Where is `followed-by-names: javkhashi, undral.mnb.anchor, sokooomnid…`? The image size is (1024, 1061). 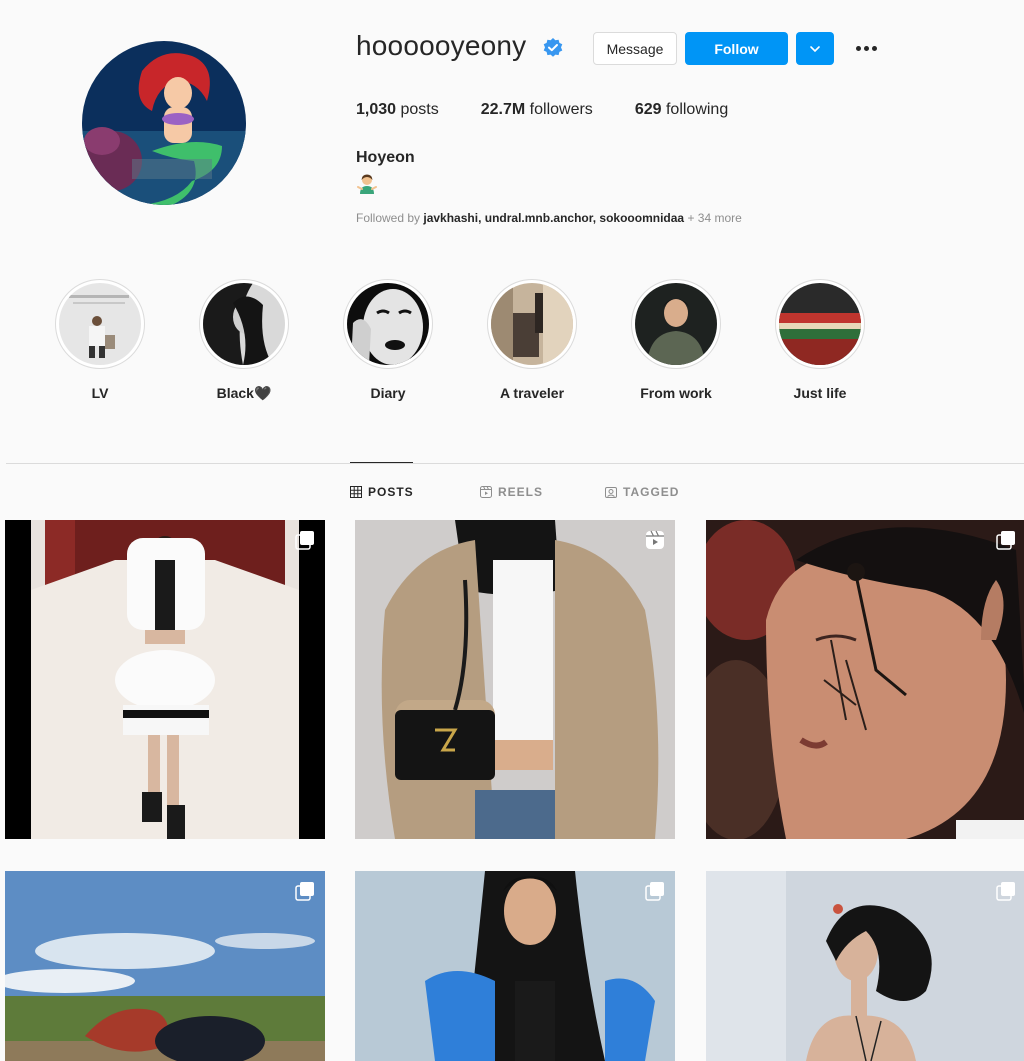 followed-by-names: javkhashi, undral.mnb.anchor, sokooomnid… is located at coordinates (553, 218).